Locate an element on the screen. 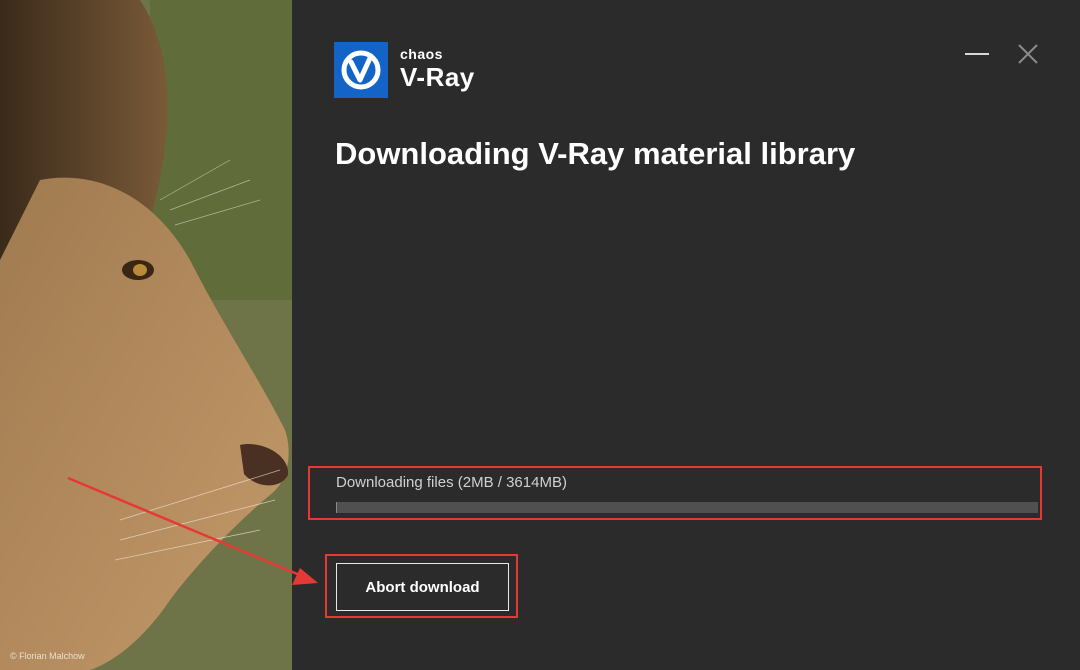 The image size is (1080, 670). brand-product: V-Ray is located at coordinates (437, 77).